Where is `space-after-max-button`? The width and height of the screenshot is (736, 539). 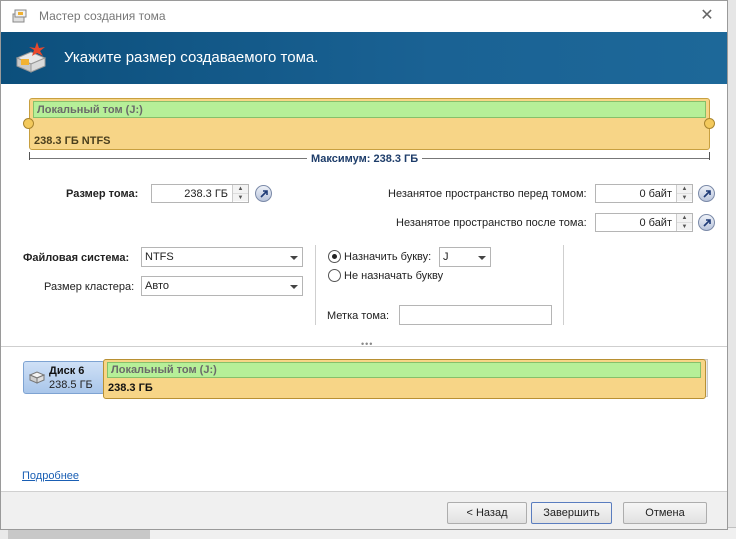 space-after-max-button is located at coordinates (706, 222).